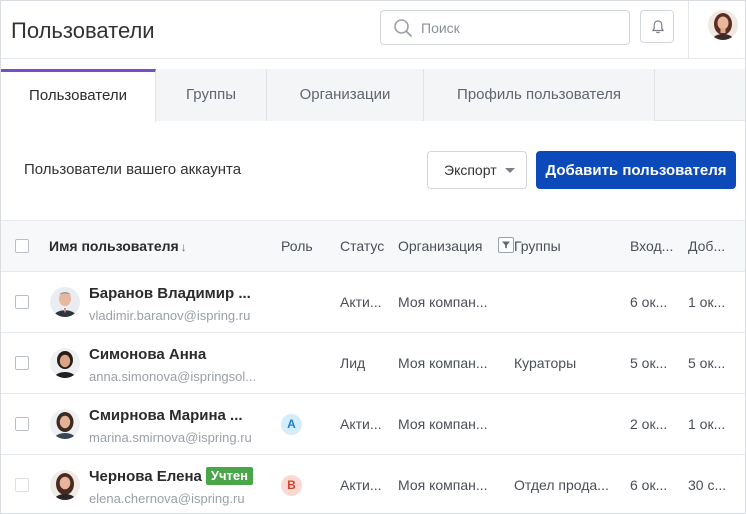  Describe the element at coordinates (145, 476) in the screenshot. I see `user-name-text: Чернова Елена` at that location.